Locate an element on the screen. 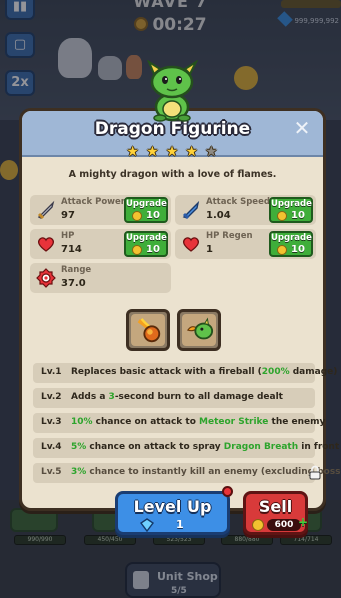 This screenshot has width=341, height=598. upgrade-attack-speed-button: Upgrade 10 is located at coordinates (291, 210).